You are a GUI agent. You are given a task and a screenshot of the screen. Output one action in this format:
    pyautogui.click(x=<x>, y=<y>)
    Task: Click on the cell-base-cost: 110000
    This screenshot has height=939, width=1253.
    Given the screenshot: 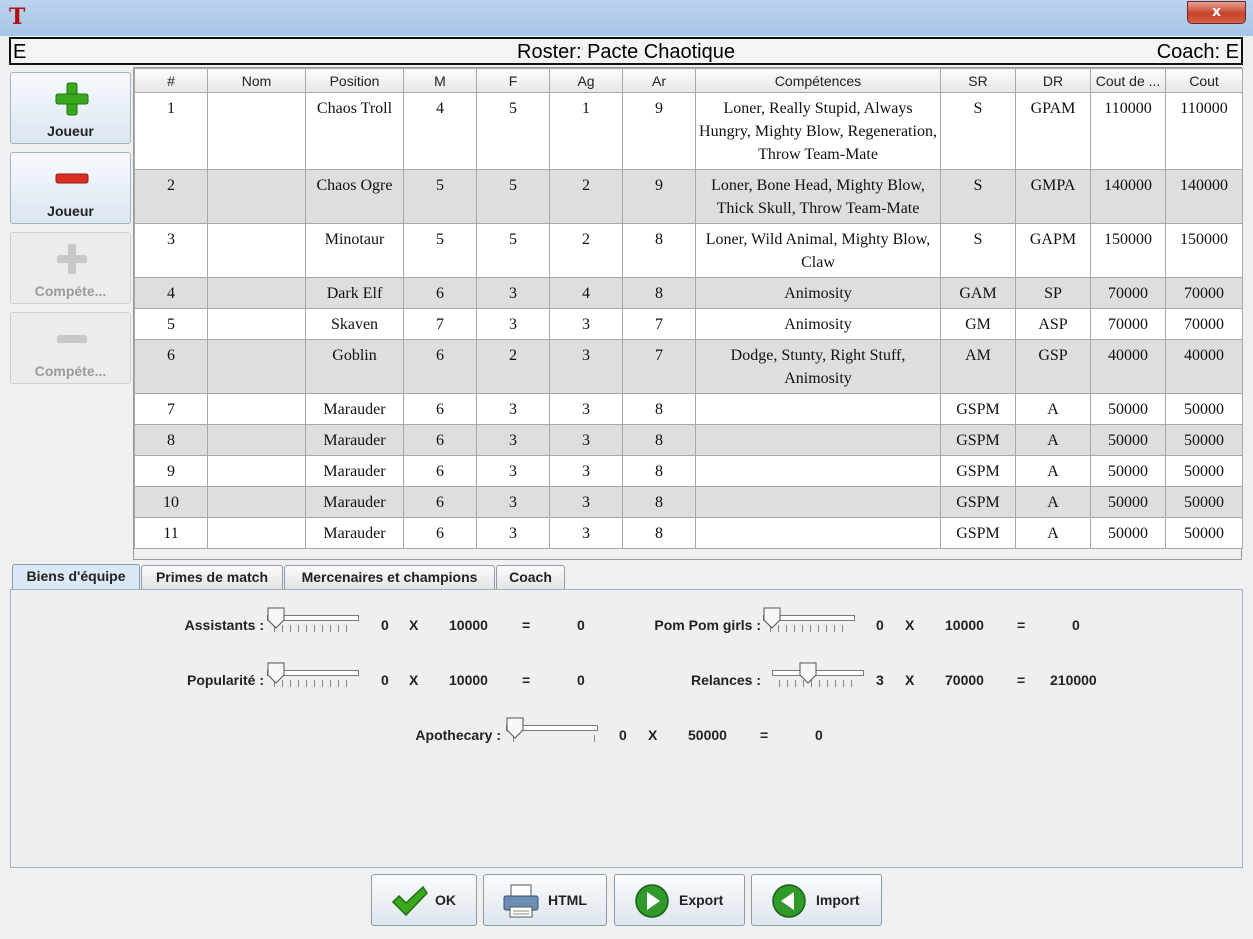 What is the action you would take?
    pyautogui.click(x=1128, y=131)
    